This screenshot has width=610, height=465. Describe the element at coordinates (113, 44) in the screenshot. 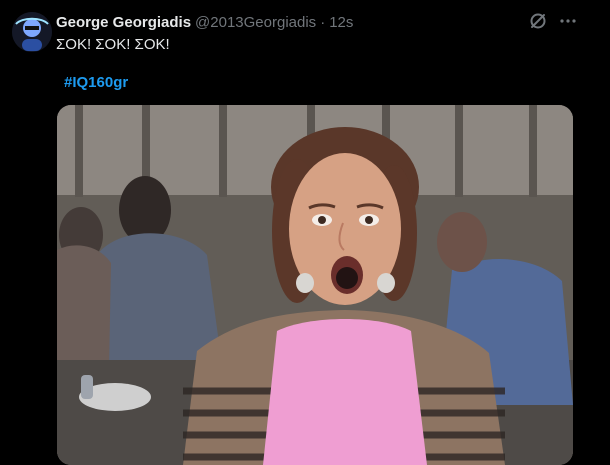

I see `tweet-text: ΣΟΚ! ΣΟΚ! ΣΟΚ!` at that location.